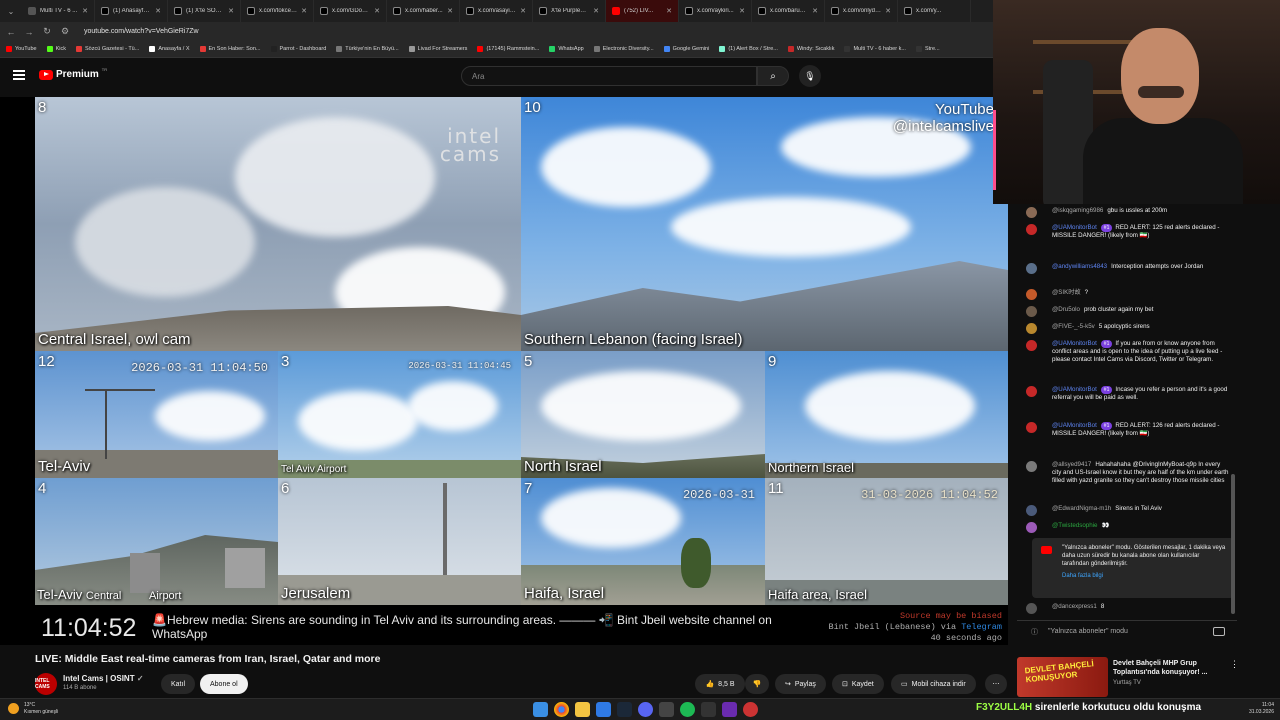 Image resolution: width=1280 pixels, height=720 pixels. Describe the element at coordinates (757, 684) in the screenshot. I see `dislike-button: 👎` at that location.